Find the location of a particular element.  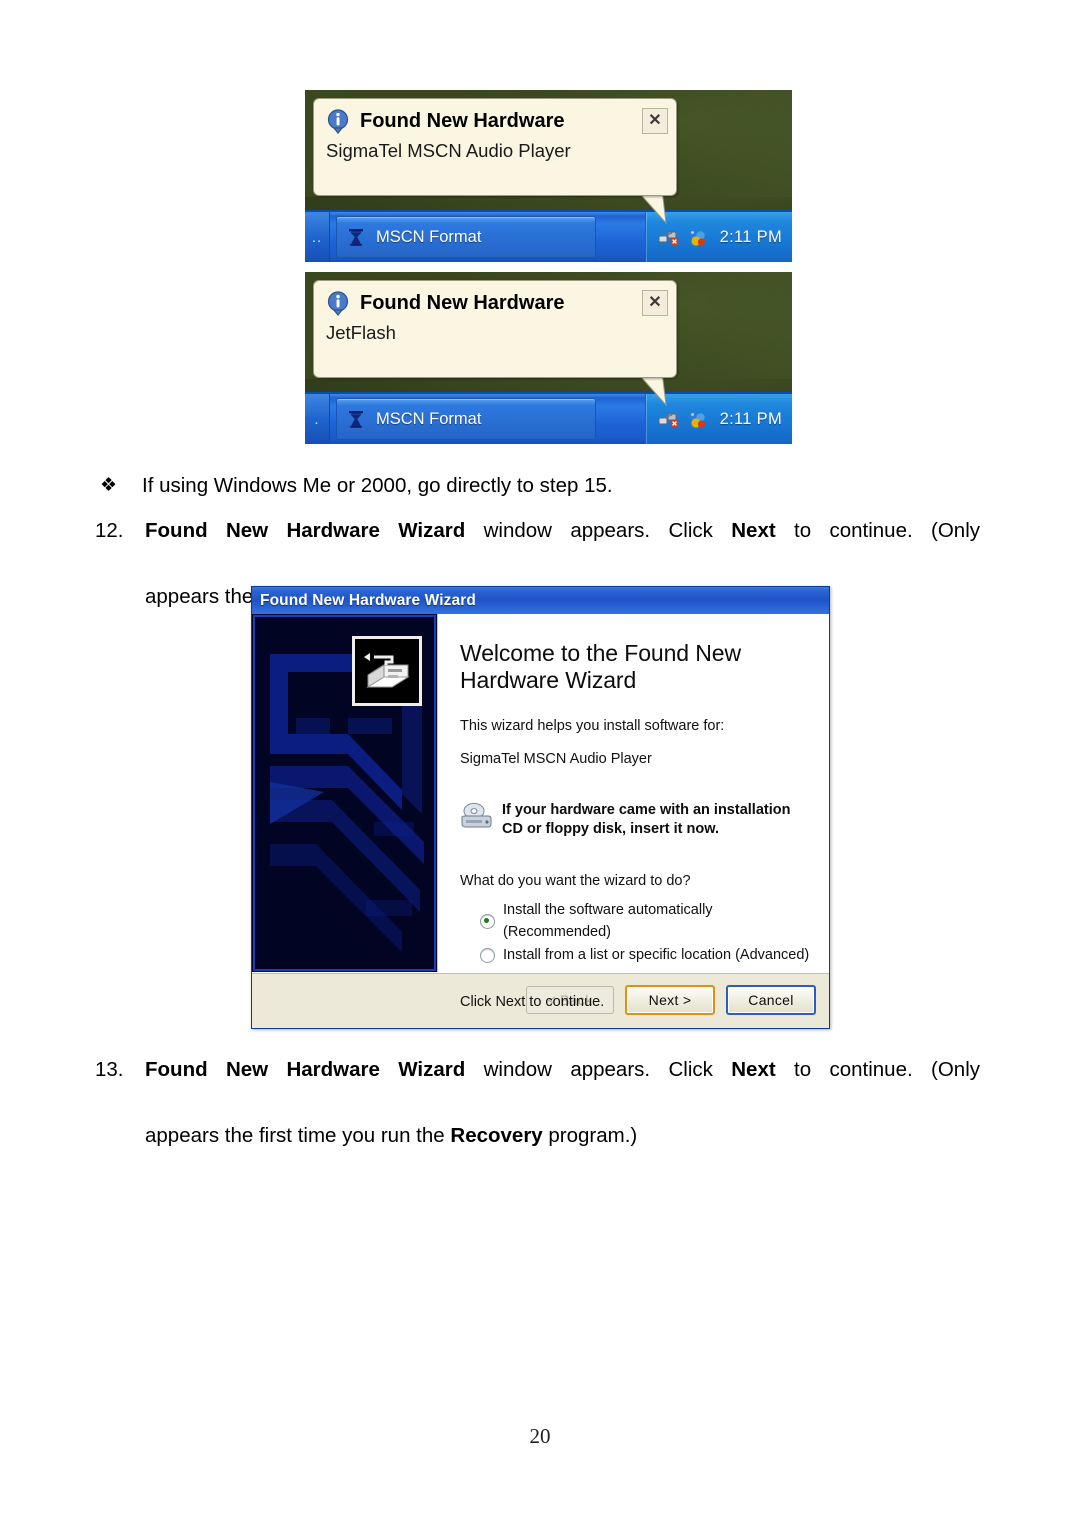

windows-taskbar: . MSCN Format 2:11 PM is located at coordinates (548, 418).